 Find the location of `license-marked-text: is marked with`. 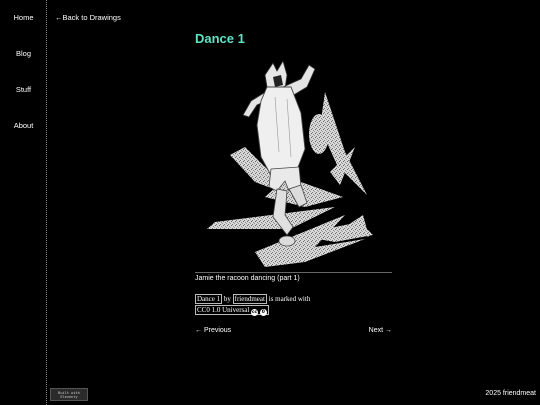

license-marked-text: is marked with is located at coordinates (289, 299).